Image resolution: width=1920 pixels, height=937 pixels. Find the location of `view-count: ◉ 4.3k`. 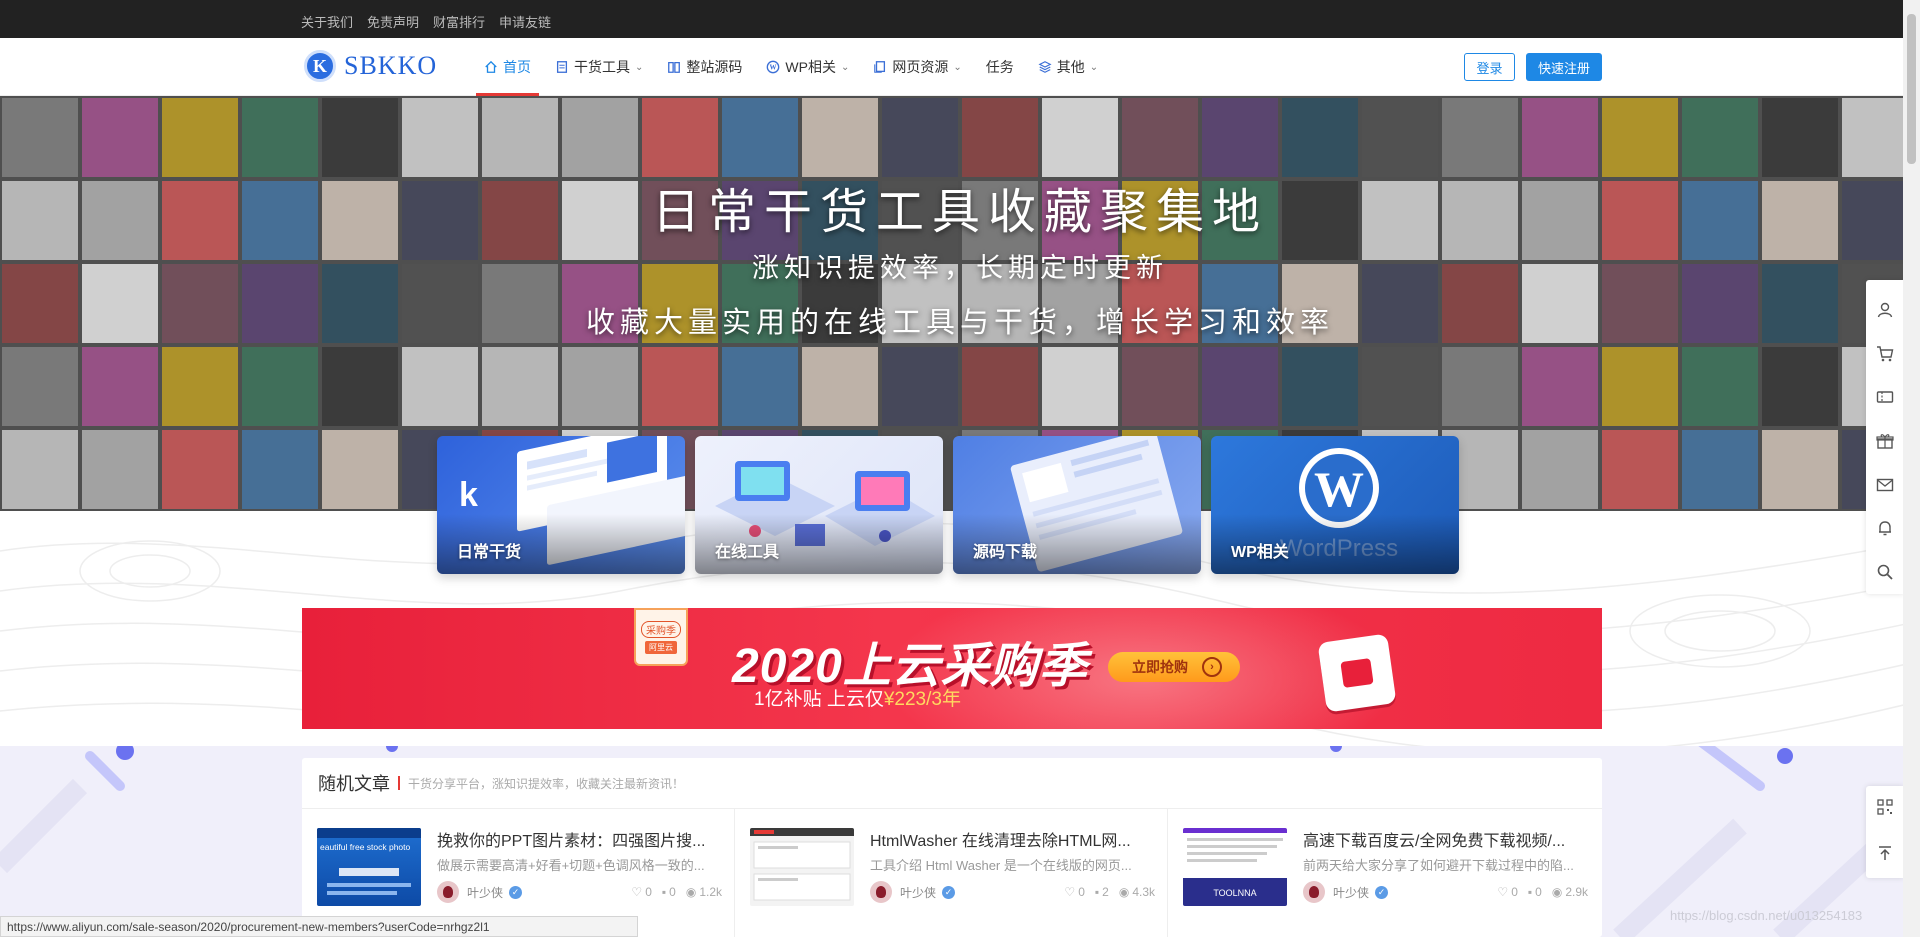

view-count: ◉ 4.3k is located at coordinates (1136, 892).